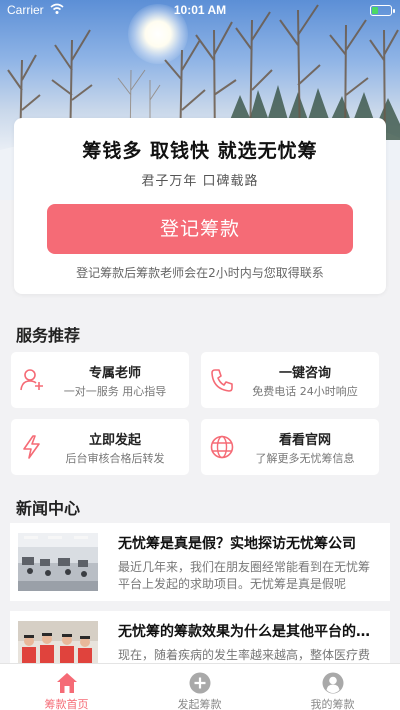 The height and width of the screenshot is (710, 400). Describe the element at coordinates (200, 151) in the screenshot. I see `promo-title: 筹钱多 取钱快 就选无忧筹` at that location.